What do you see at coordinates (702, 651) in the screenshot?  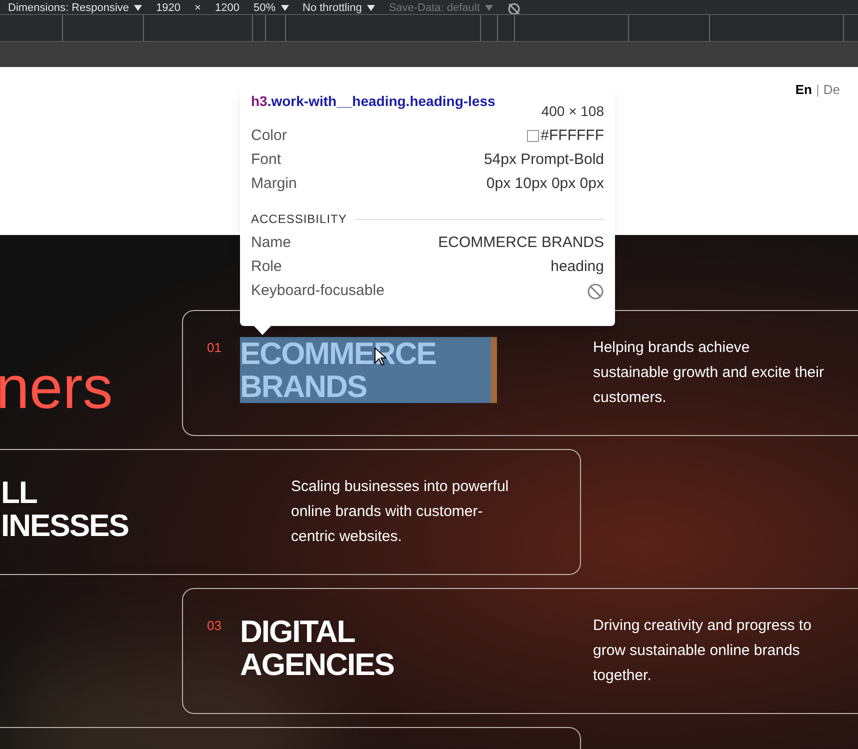 I see `card-description: Driving creativity and progress to grow sustainable online brands together.` at bounding box center [702, 651].